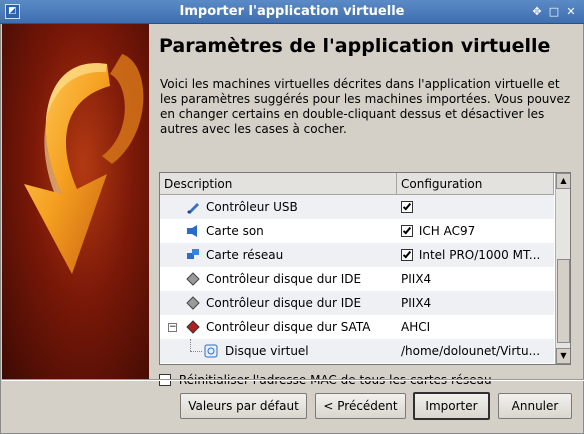 Image resolution: width=584 pixels, height=434 pixels. Describe the element at coordinates (355, 46) in the screenshot. I see `page-title: Paramètres de l'application virtuelle` at that location.